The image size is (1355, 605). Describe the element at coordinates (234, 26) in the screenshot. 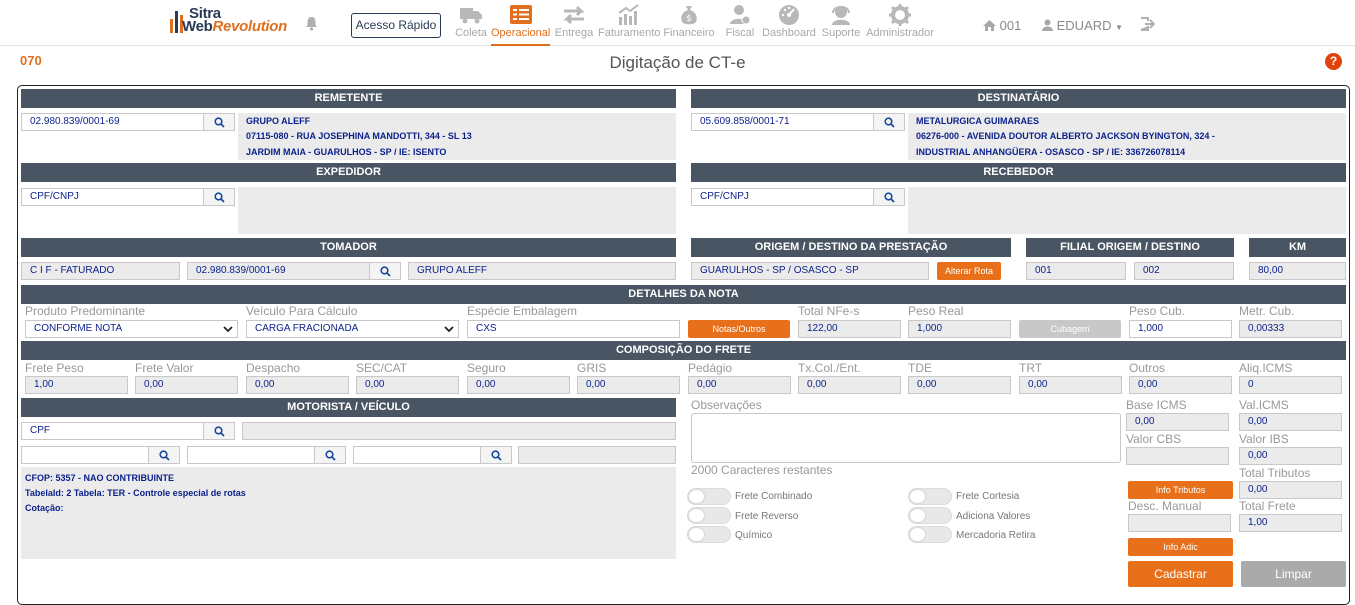

I see `brand-line2: WebRevolution` at that location.